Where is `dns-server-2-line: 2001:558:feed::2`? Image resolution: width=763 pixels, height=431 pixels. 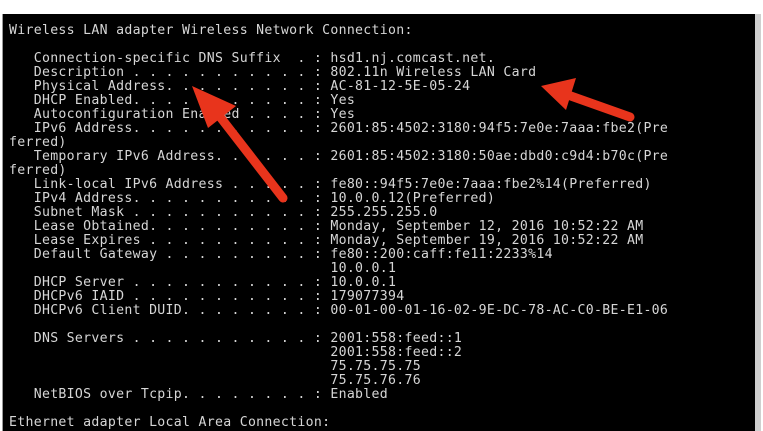
dns-server-2-line: 2001:558:feed::2 is located at coordinates (236, 352).